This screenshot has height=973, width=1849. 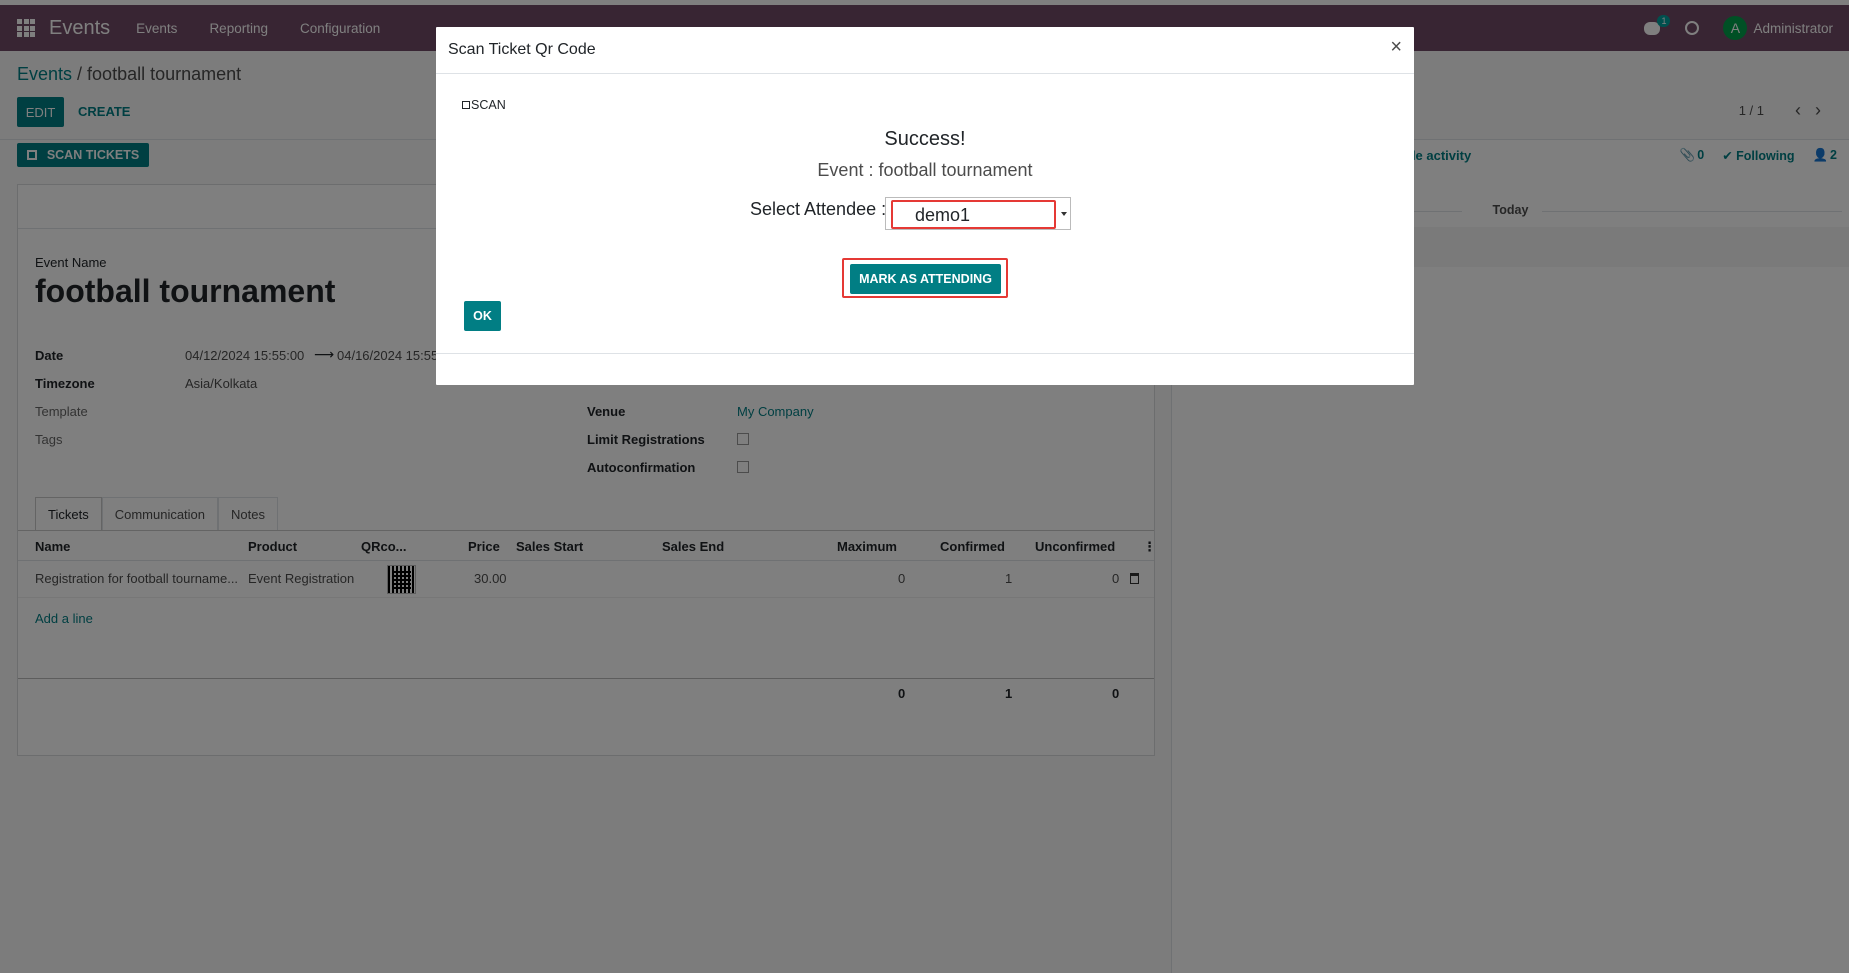 What do you see at coordinates (522, 49) in the screenshot?
I see `dialog-title: Scan Ticket Qr Code` at bounding box center [522, 49].